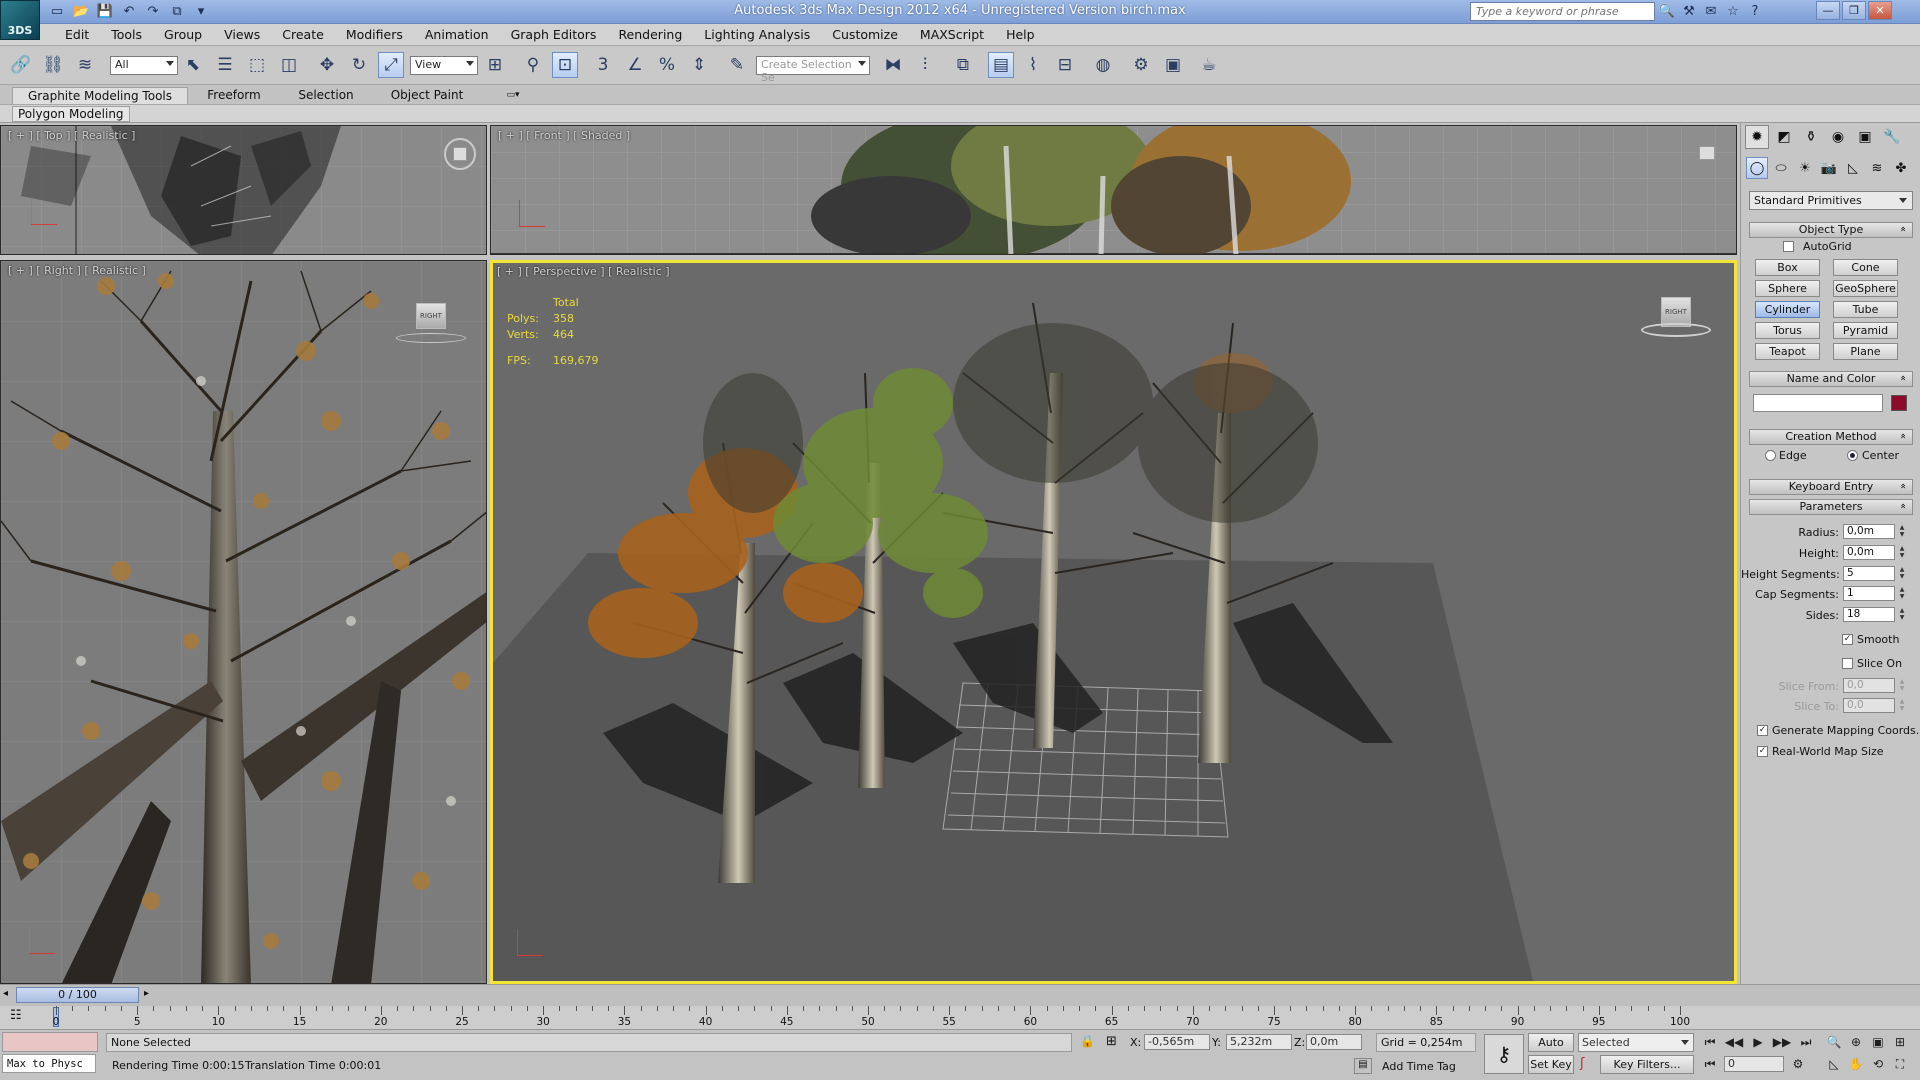 The height and width of the screenshot is (1080, 1920). Describe the element at coordinates (177, 11) in the screenshot. I see `project-folder-icon: ⧉` at that location.